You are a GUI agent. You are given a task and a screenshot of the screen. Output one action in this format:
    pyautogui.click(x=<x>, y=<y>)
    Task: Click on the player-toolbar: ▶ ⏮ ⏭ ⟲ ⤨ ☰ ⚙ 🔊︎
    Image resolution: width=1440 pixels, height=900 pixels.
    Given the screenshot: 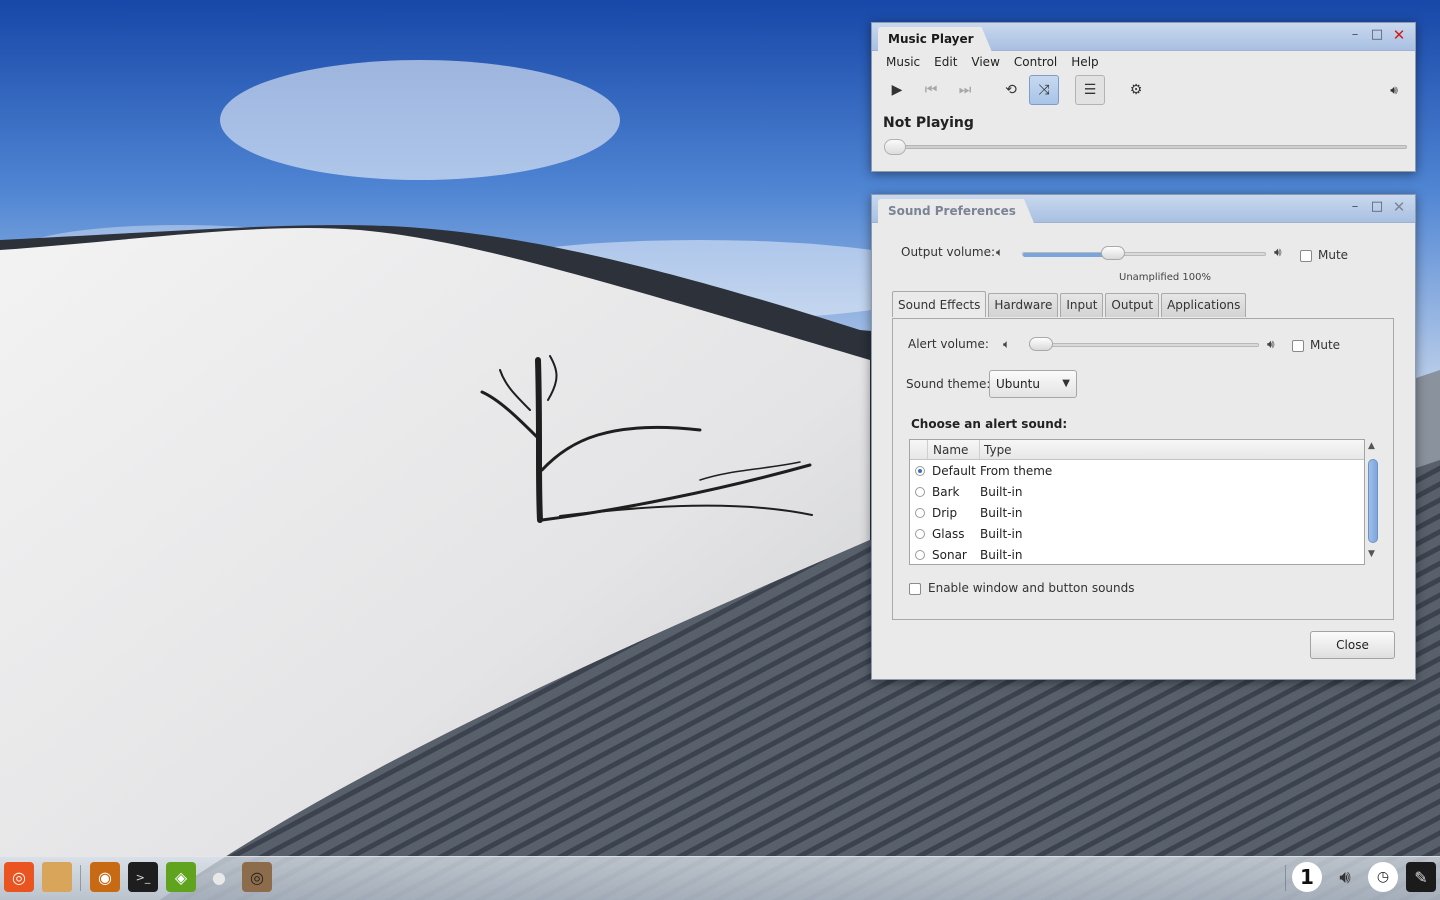 What is the action you would take?
    pyautogui.click(x=1143, y=91)
    